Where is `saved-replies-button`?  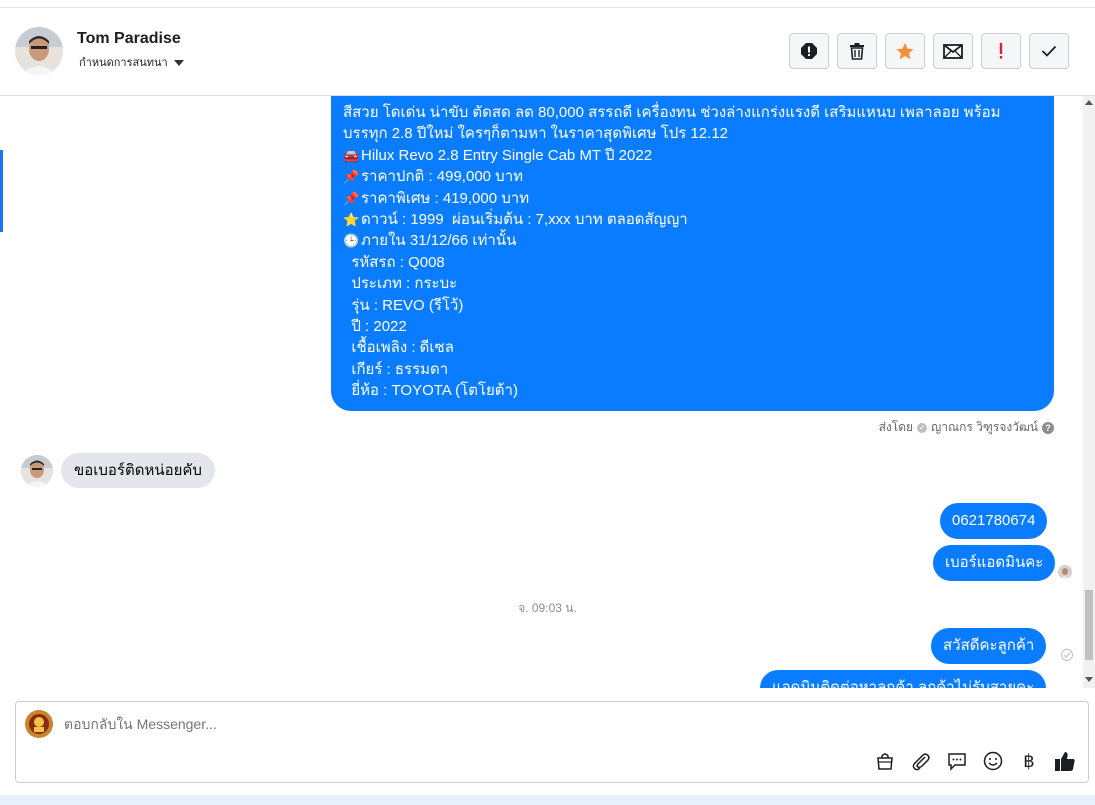
saved-replies-button is located at coordinates (957, 761).